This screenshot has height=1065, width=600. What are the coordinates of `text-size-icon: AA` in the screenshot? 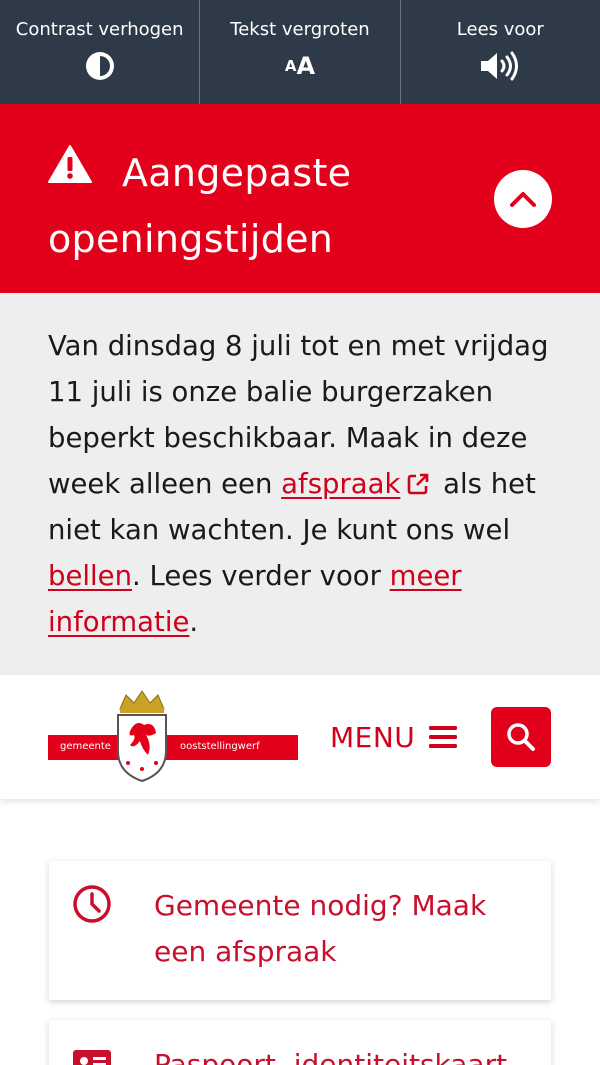 It's located at (300, 66).